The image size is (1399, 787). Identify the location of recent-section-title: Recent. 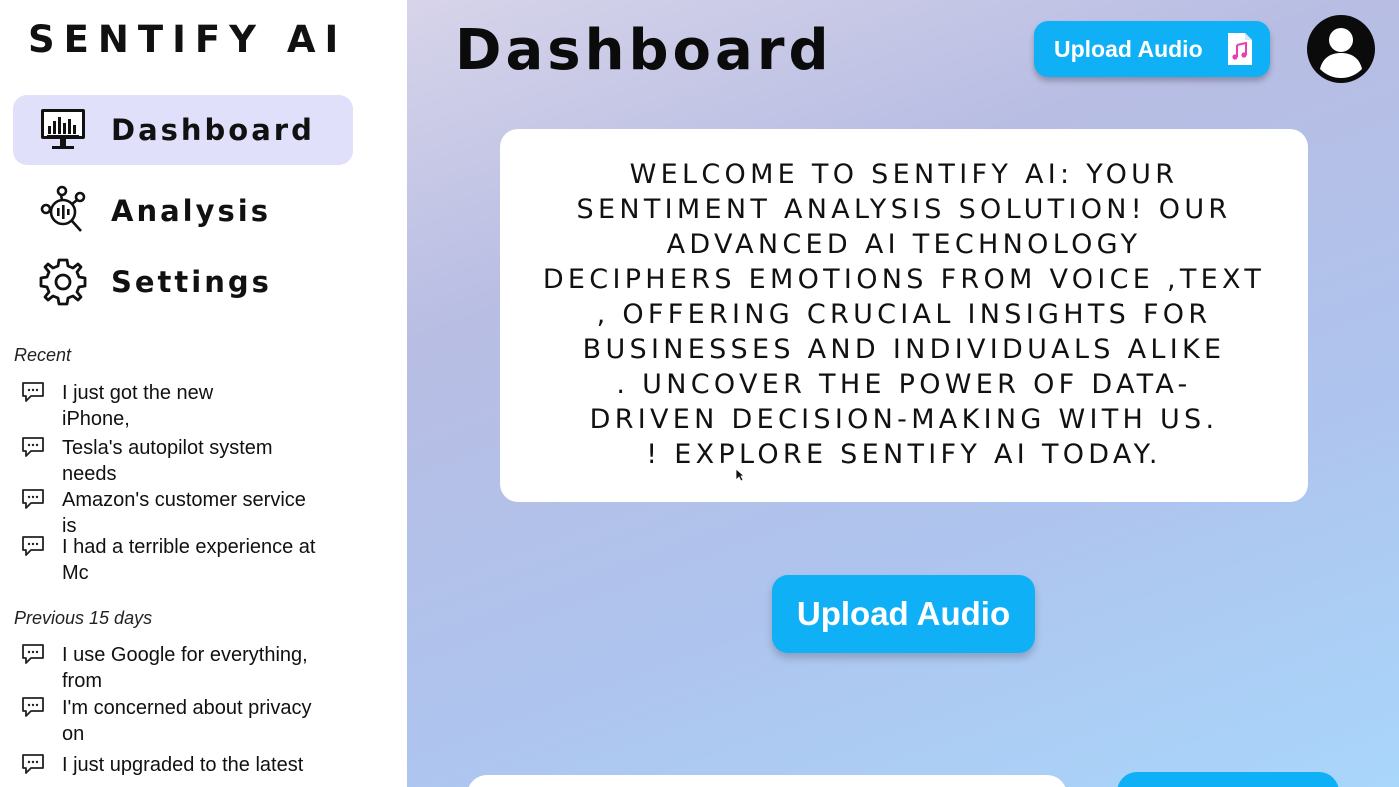
(43, 355).